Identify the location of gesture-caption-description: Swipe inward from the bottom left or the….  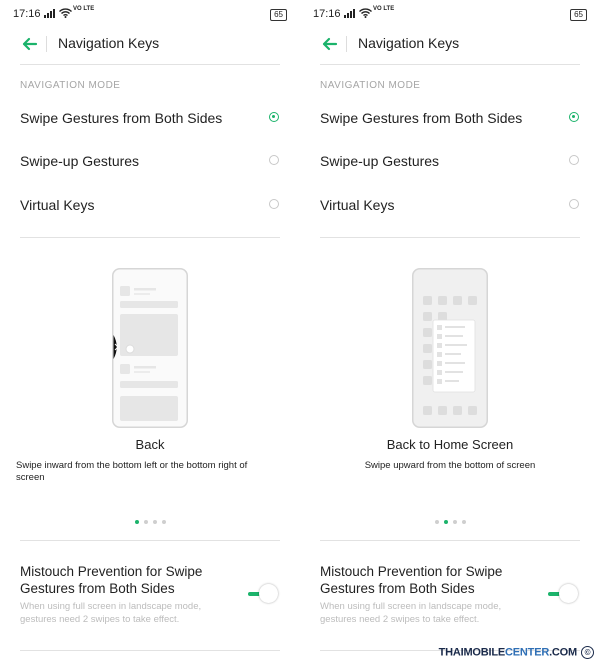
(132, 471).